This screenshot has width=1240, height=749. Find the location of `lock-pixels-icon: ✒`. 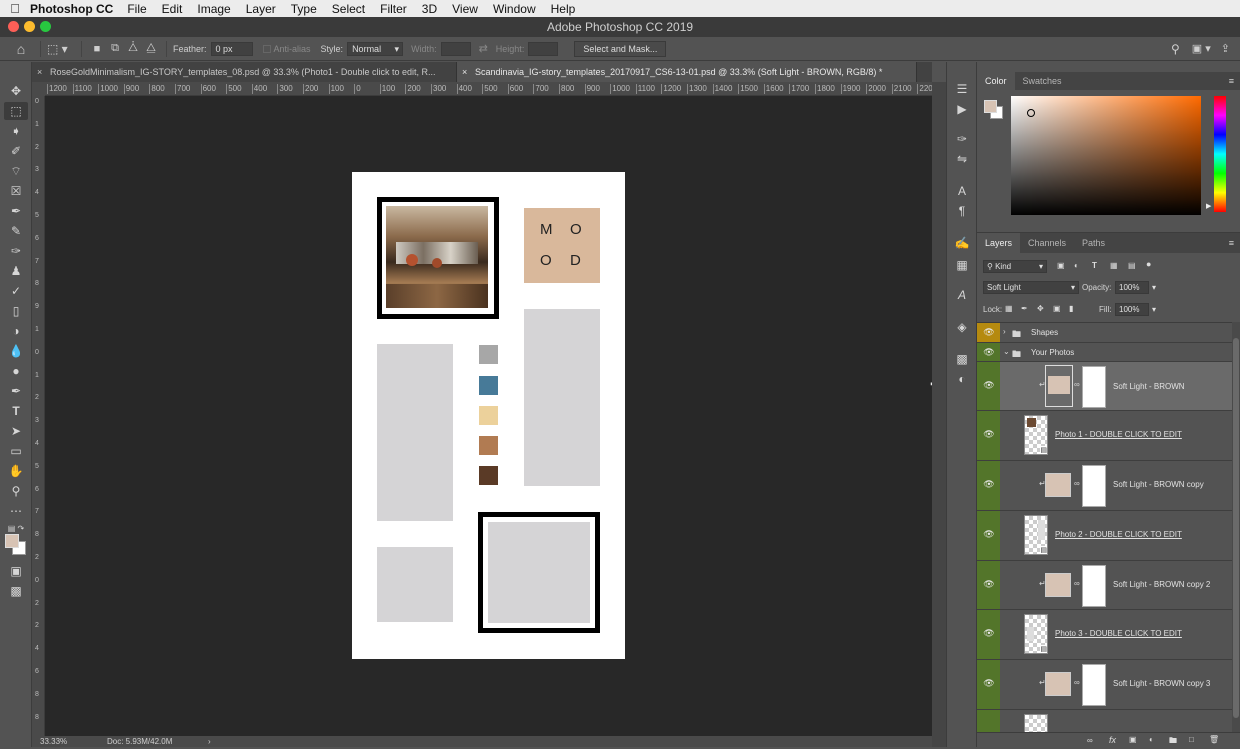

lock-pixels-icon: ✒ is located at coordinates (1024, 308).